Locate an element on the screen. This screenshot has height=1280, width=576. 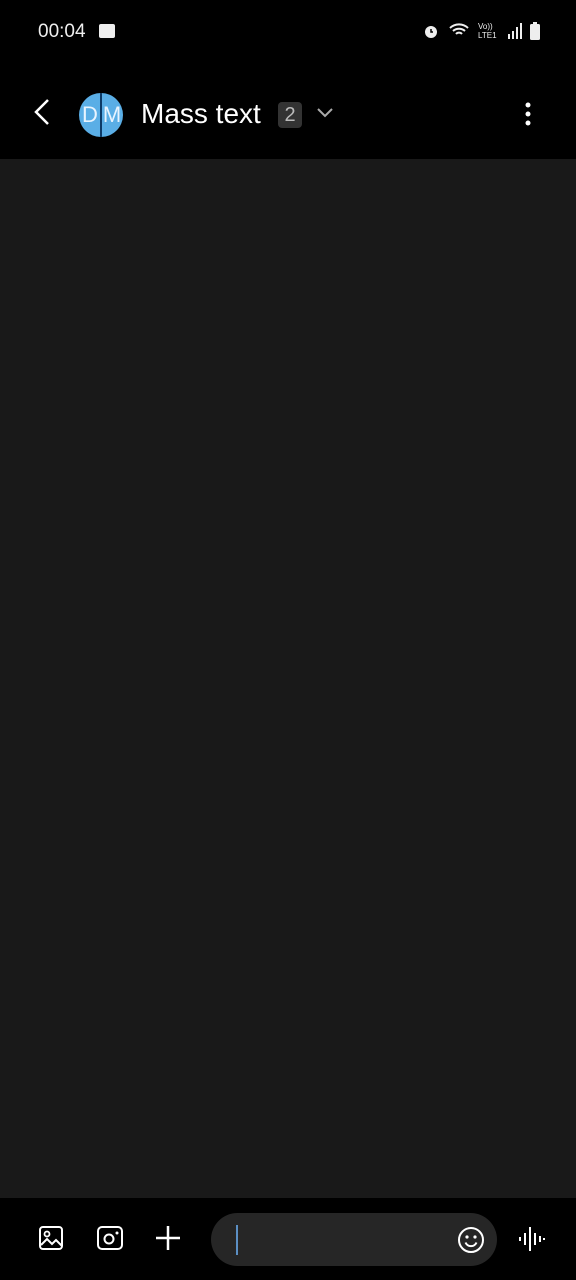
wifi-icon is located at coordinates (459, 29).